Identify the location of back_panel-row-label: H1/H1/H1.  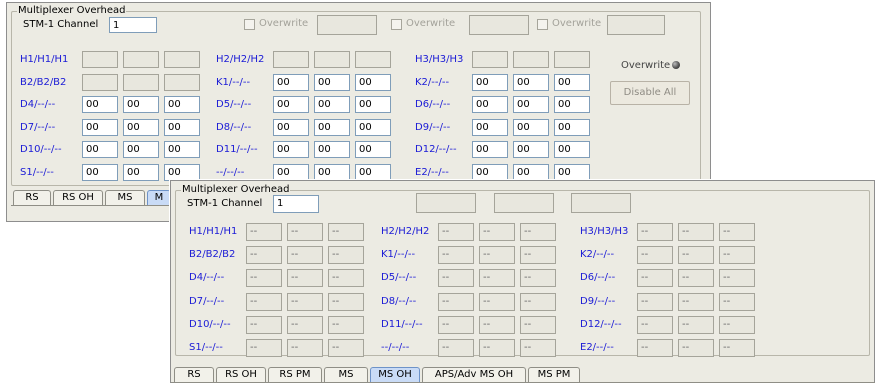
(44, 59).